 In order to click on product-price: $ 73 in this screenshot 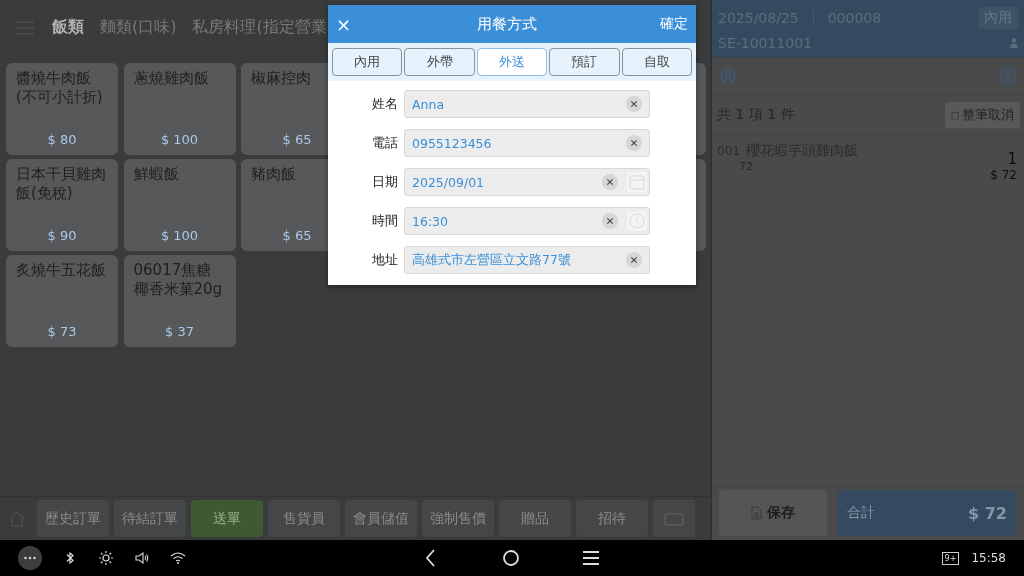, I will do `click(62, 331)`.